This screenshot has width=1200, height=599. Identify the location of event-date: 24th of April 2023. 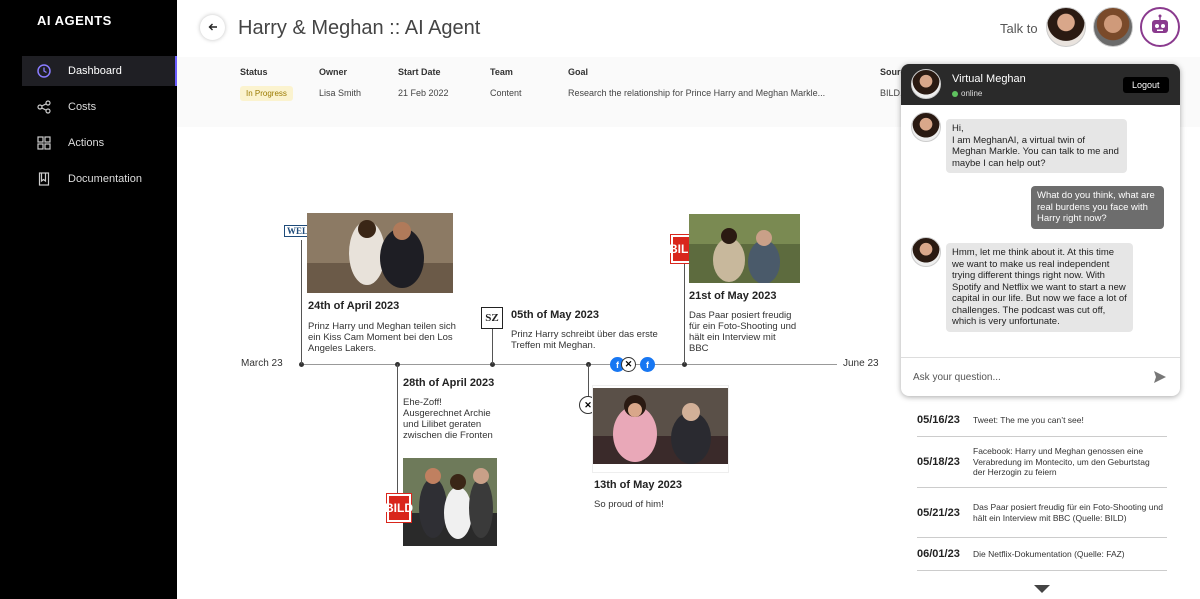
(354, 306).